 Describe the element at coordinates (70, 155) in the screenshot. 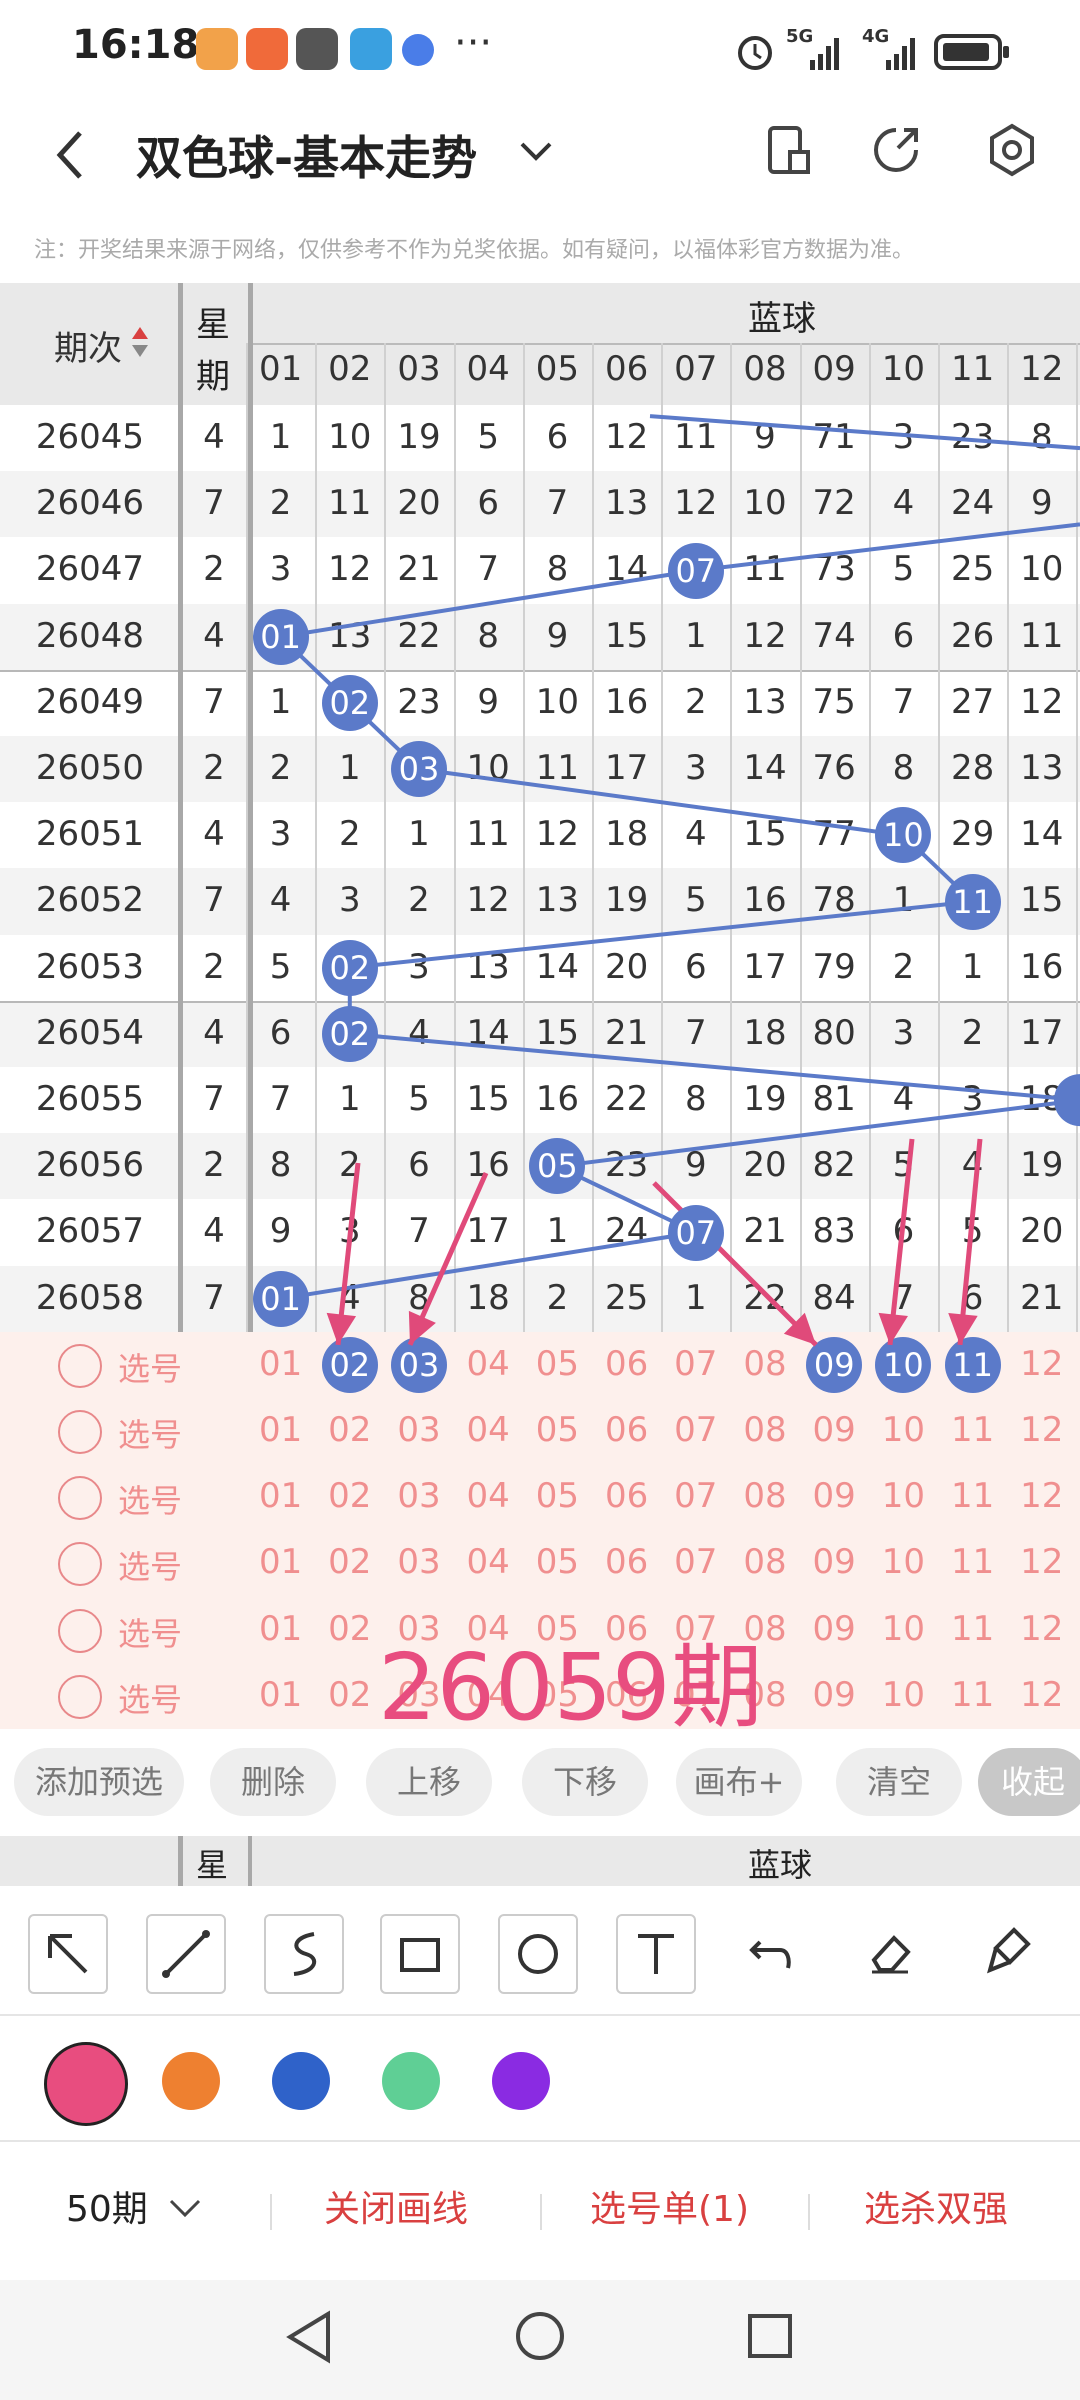

I see `back-icon` at that location.